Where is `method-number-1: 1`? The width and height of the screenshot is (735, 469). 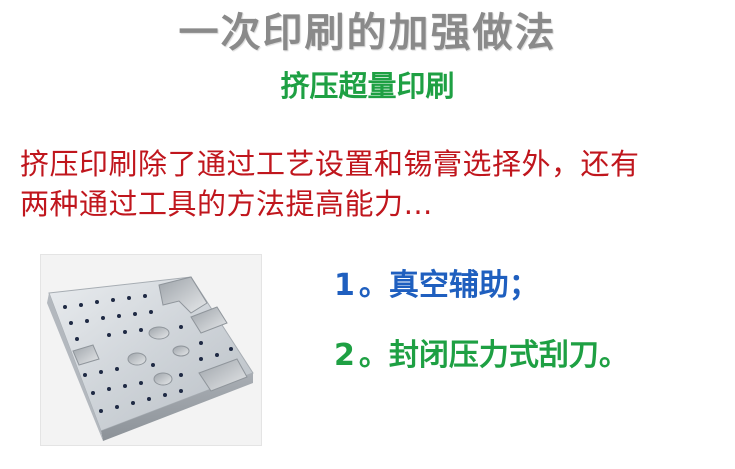
method-number-1: 1 is located at coordinates (344, 285).